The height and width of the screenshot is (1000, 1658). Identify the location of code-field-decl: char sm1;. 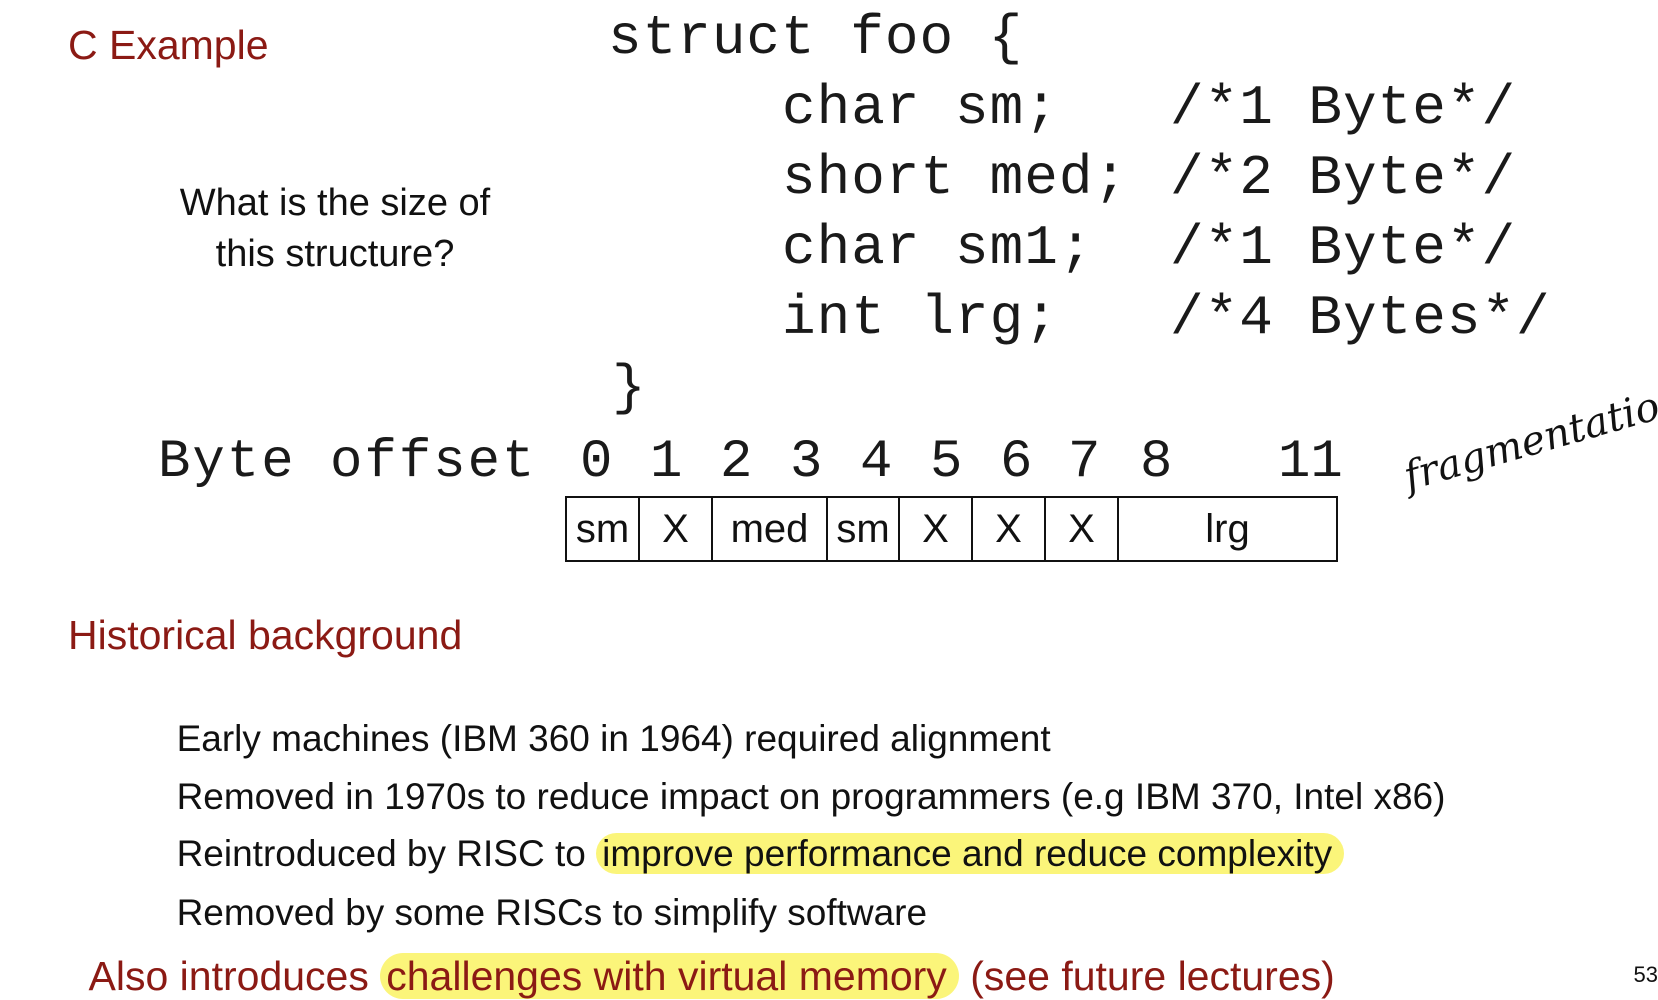
(938, 248).